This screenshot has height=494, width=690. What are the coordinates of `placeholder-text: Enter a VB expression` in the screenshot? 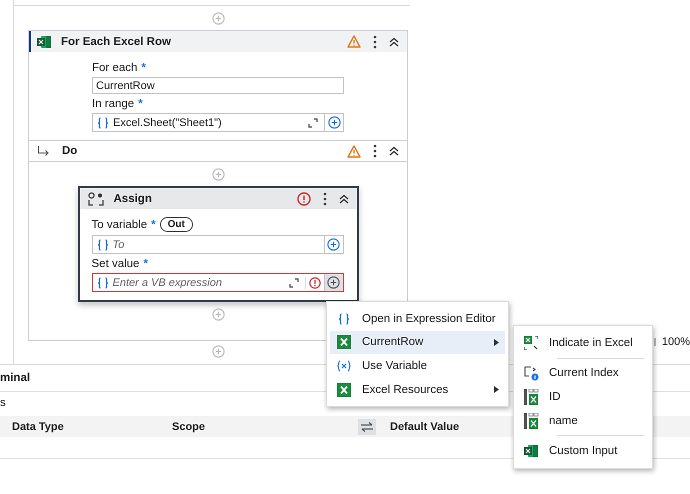 It's located at (167, 282).